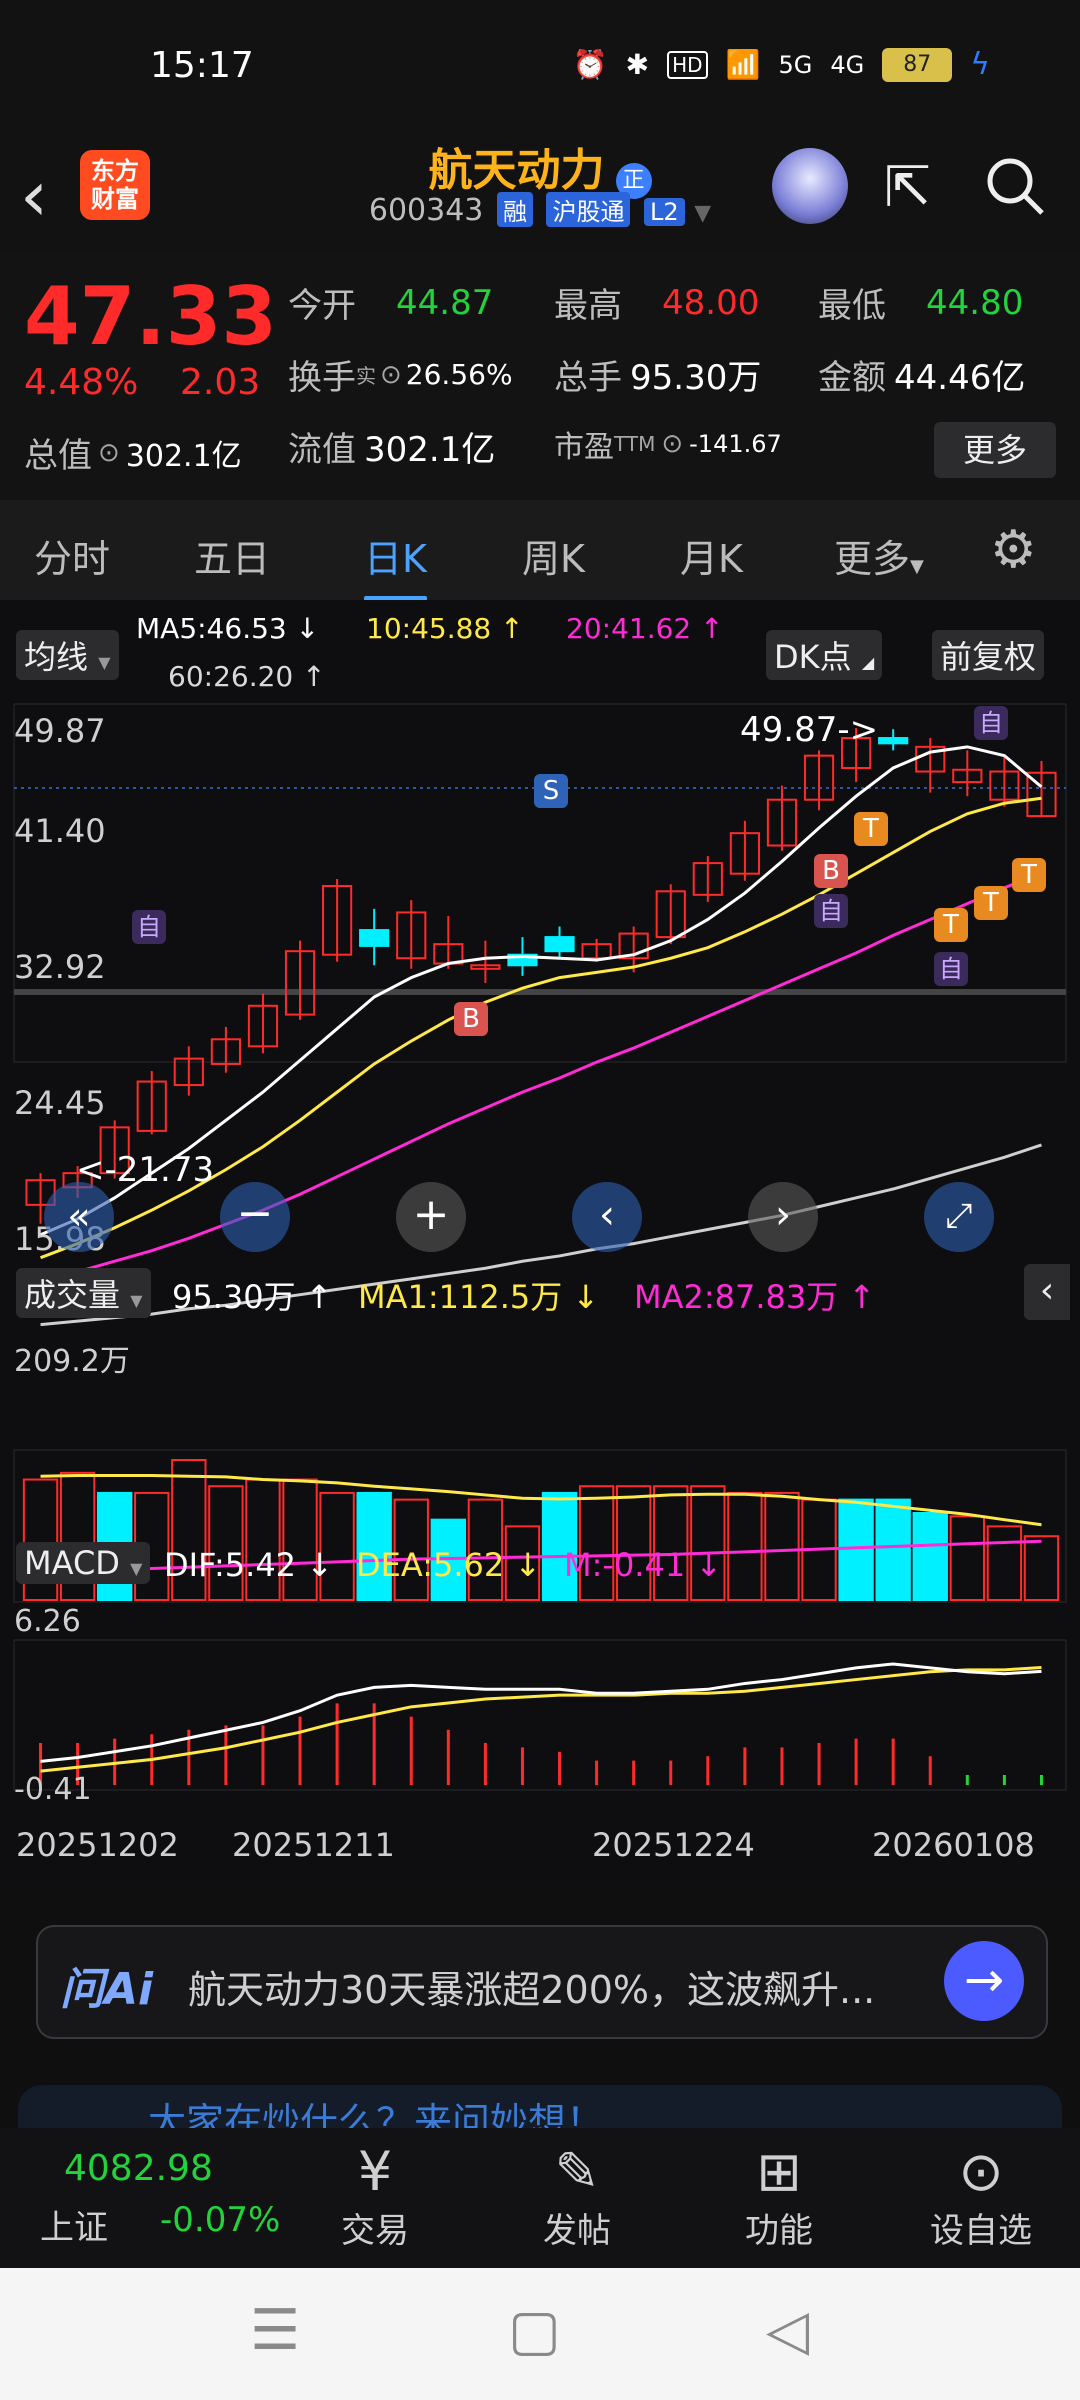 This screenshot has height=2400, width=1080. What do you see at coordinates (553, 555) in the screenshot?
I see `tab-weekly-k: 周K` at bounding box center [553, 555].